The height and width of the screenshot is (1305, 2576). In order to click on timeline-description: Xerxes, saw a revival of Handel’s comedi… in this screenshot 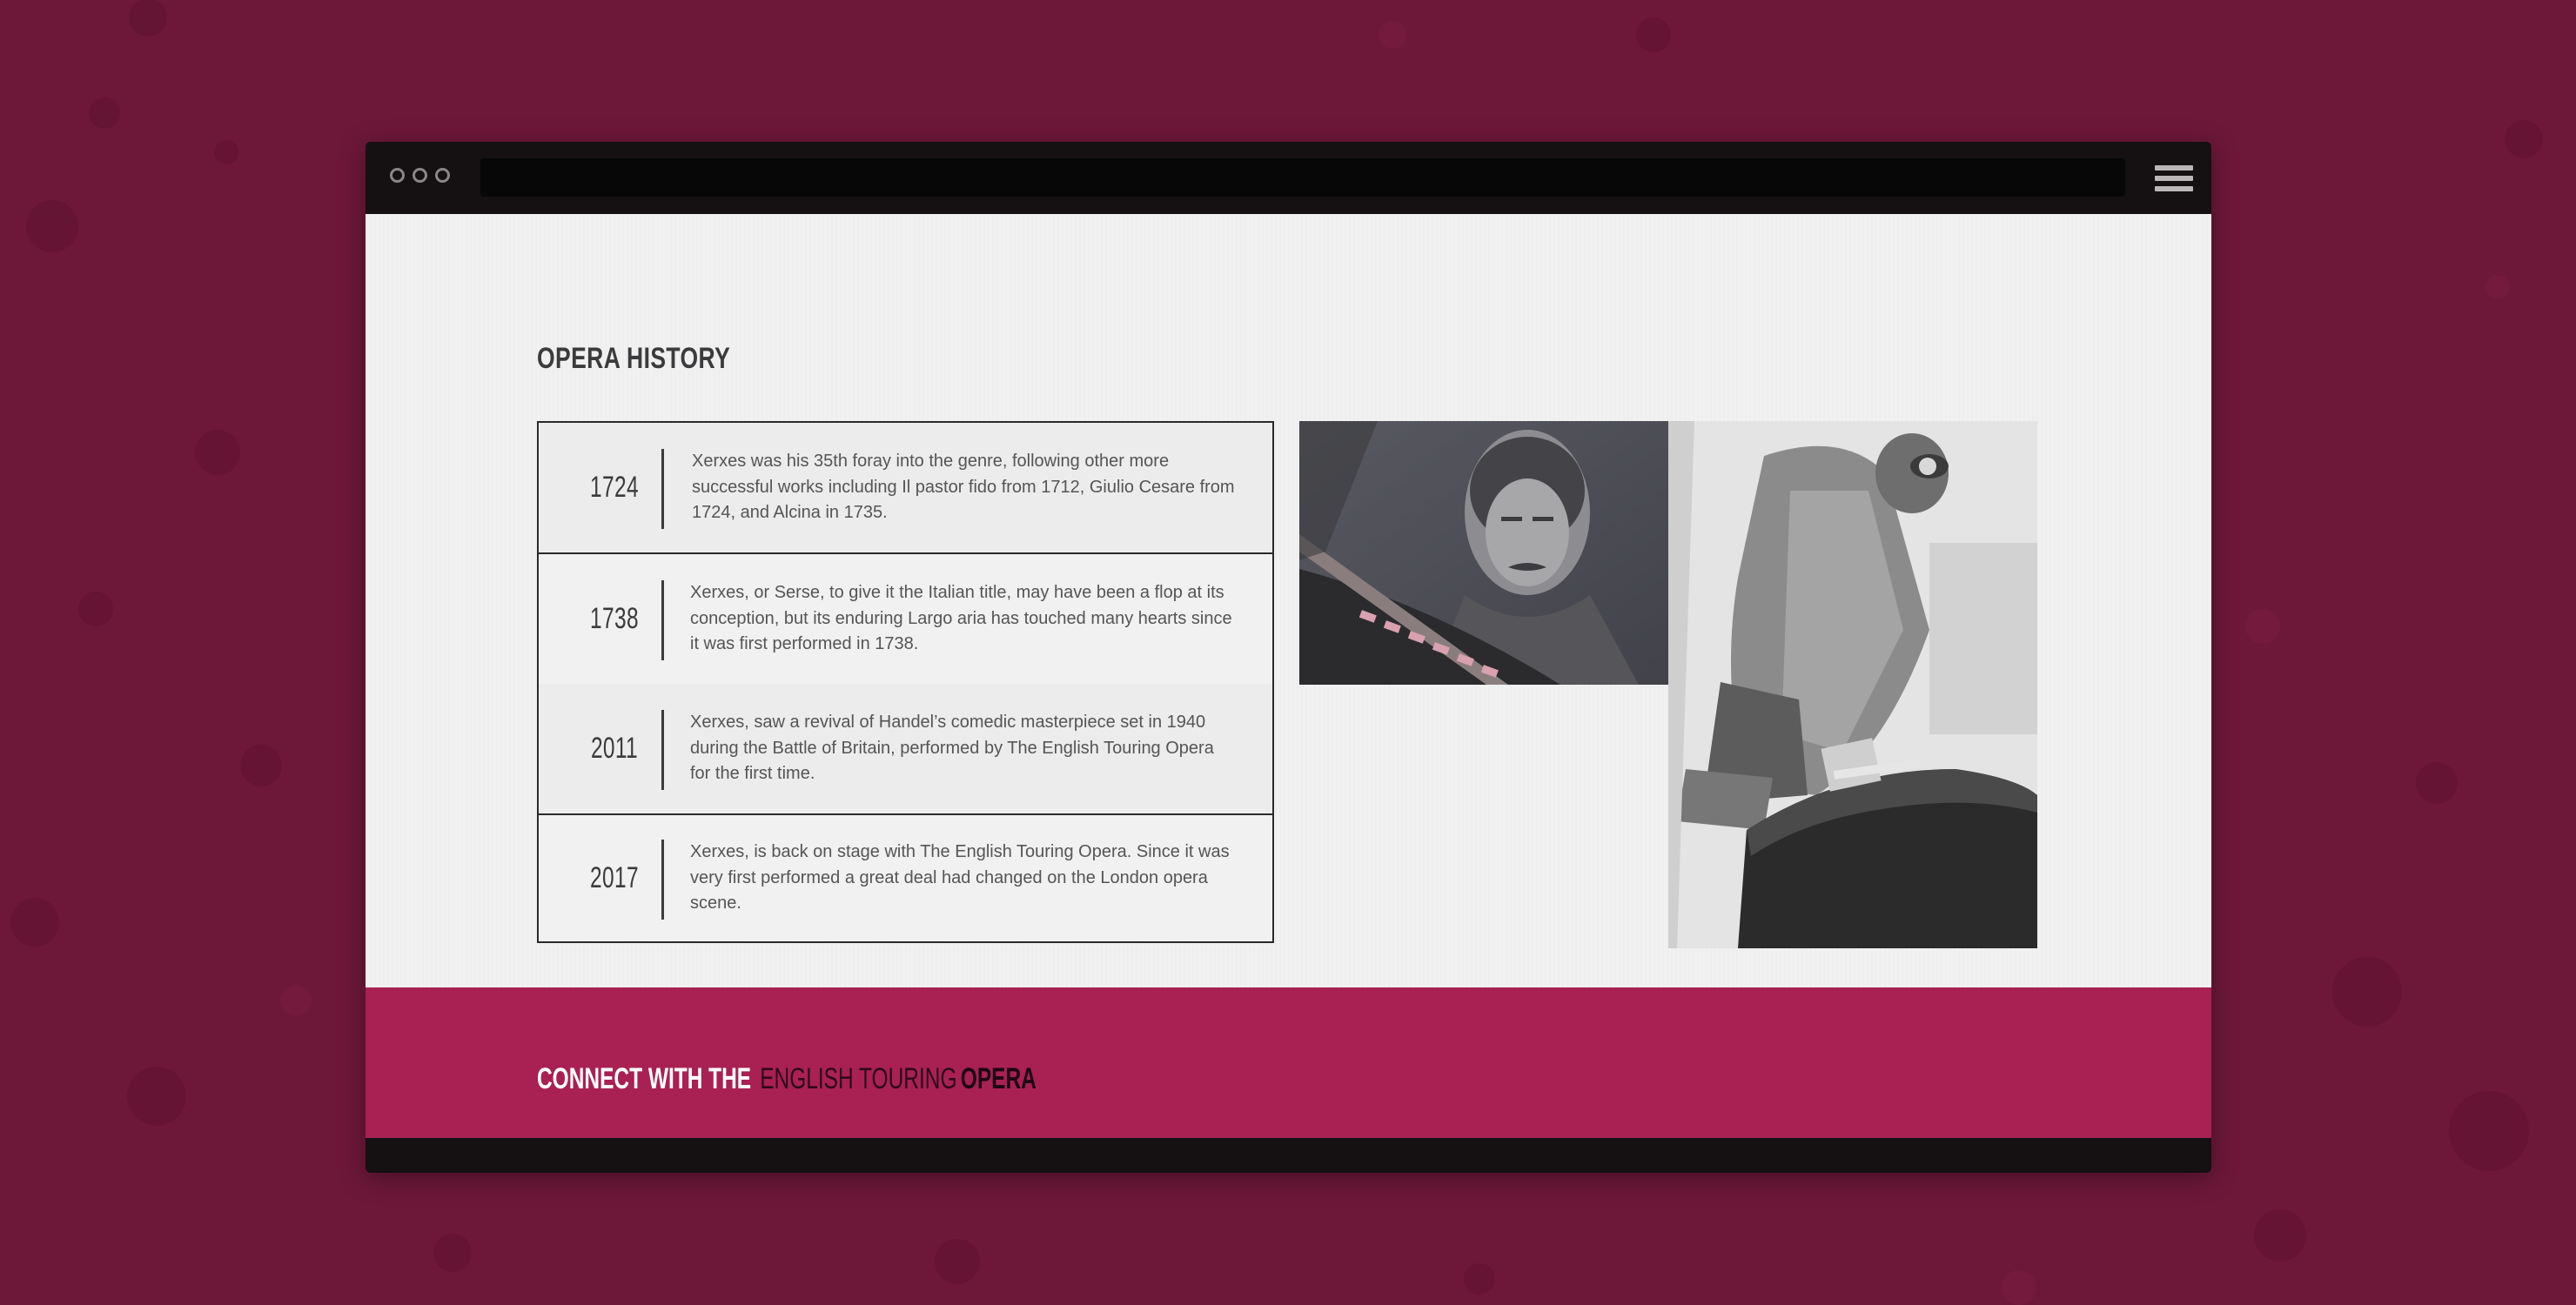, I will do `click(952, 748)`.